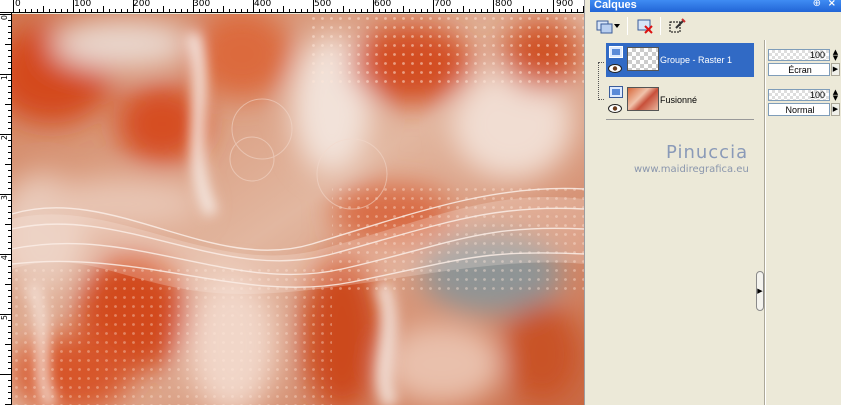  What do you see at coordinates (4, 318) in the screenshot?
I see `ruler-label: 5` at bounding box center [4, 318].